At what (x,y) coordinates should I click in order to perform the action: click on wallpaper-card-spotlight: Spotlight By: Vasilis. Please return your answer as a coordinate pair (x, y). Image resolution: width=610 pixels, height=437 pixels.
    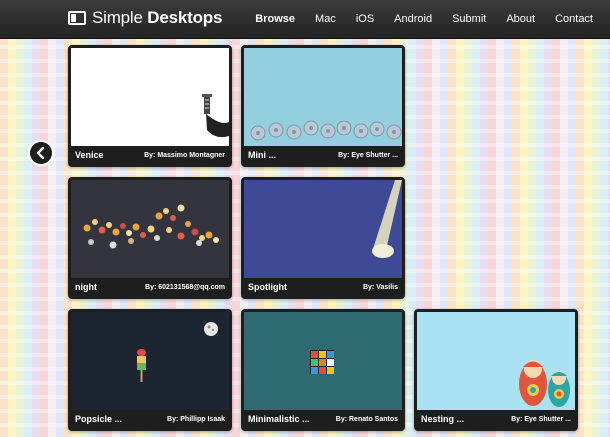
    Looking at the image, I should click on (323, 238).